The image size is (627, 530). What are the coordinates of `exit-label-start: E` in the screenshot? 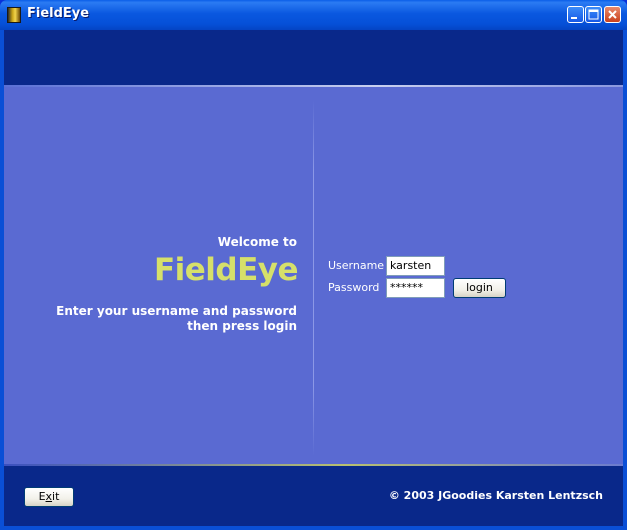 It's located at (42, 496).